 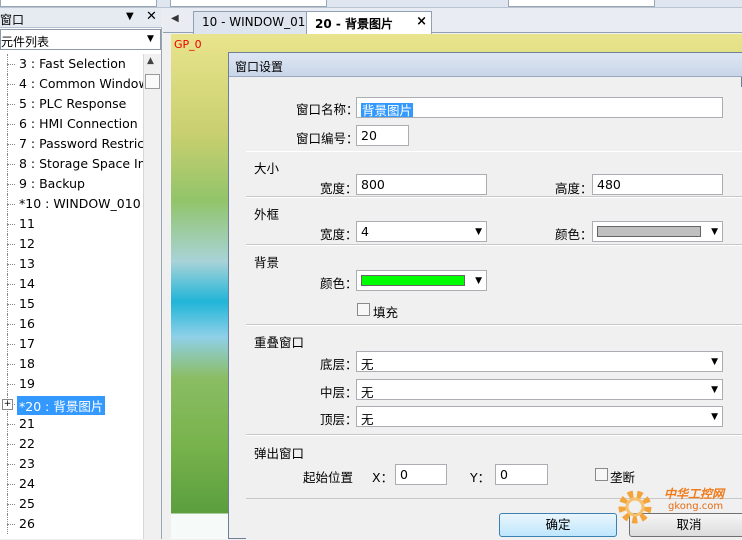 What do you see at coordinates (363, 309) in the screenshot?
I see `fill-checkbox` at bounding box center [363, 309].